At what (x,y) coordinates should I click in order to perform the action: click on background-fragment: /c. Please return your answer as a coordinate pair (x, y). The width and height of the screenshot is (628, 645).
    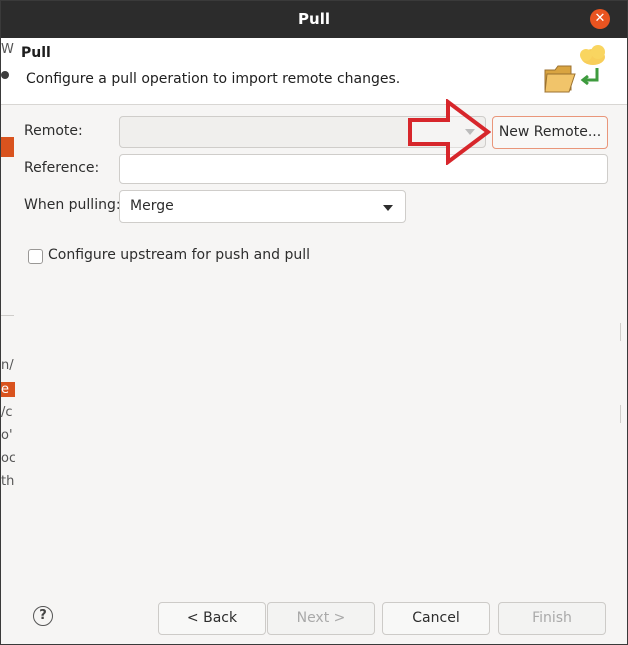
    Looking at the image, I should click on (7, 412).